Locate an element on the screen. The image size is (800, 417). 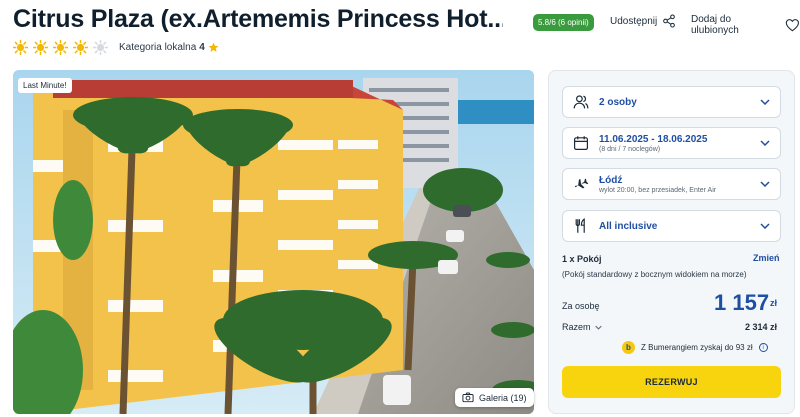
bumerang-promo: b Z Bumerangiem zyskaj do 93 zł i is located at coordinates (695, 347).